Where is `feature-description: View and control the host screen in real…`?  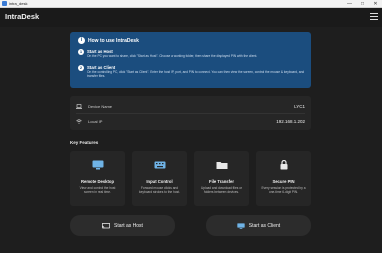
feature-description: View and control the host screen in real… is located at coordinates (97, 190).